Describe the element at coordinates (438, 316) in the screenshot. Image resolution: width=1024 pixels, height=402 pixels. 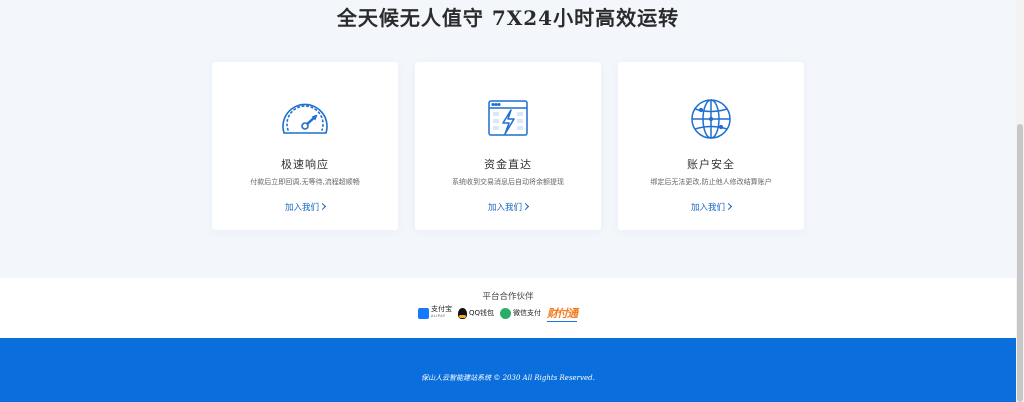
I see `alipay-sub-label: ALIPAY` at that location.